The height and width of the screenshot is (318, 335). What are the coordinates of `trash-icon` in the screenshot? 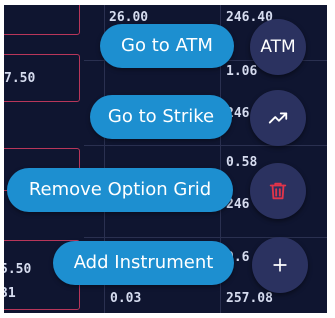 It's located at (278, 191).